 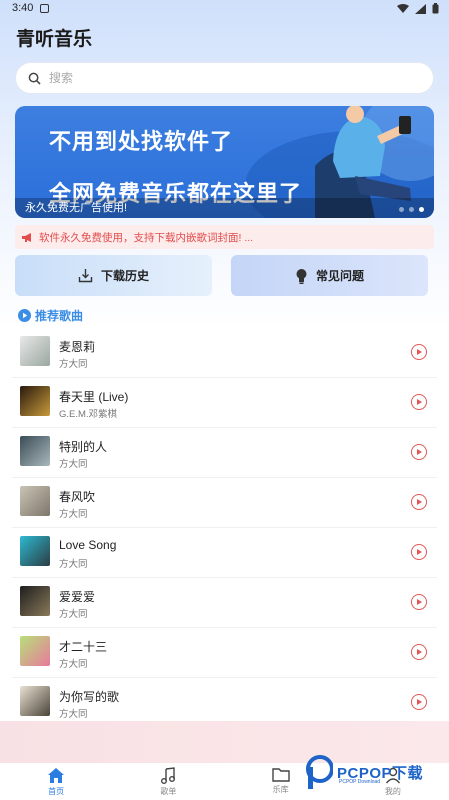 I want to click on search-bar, so click(x=224, y=78).